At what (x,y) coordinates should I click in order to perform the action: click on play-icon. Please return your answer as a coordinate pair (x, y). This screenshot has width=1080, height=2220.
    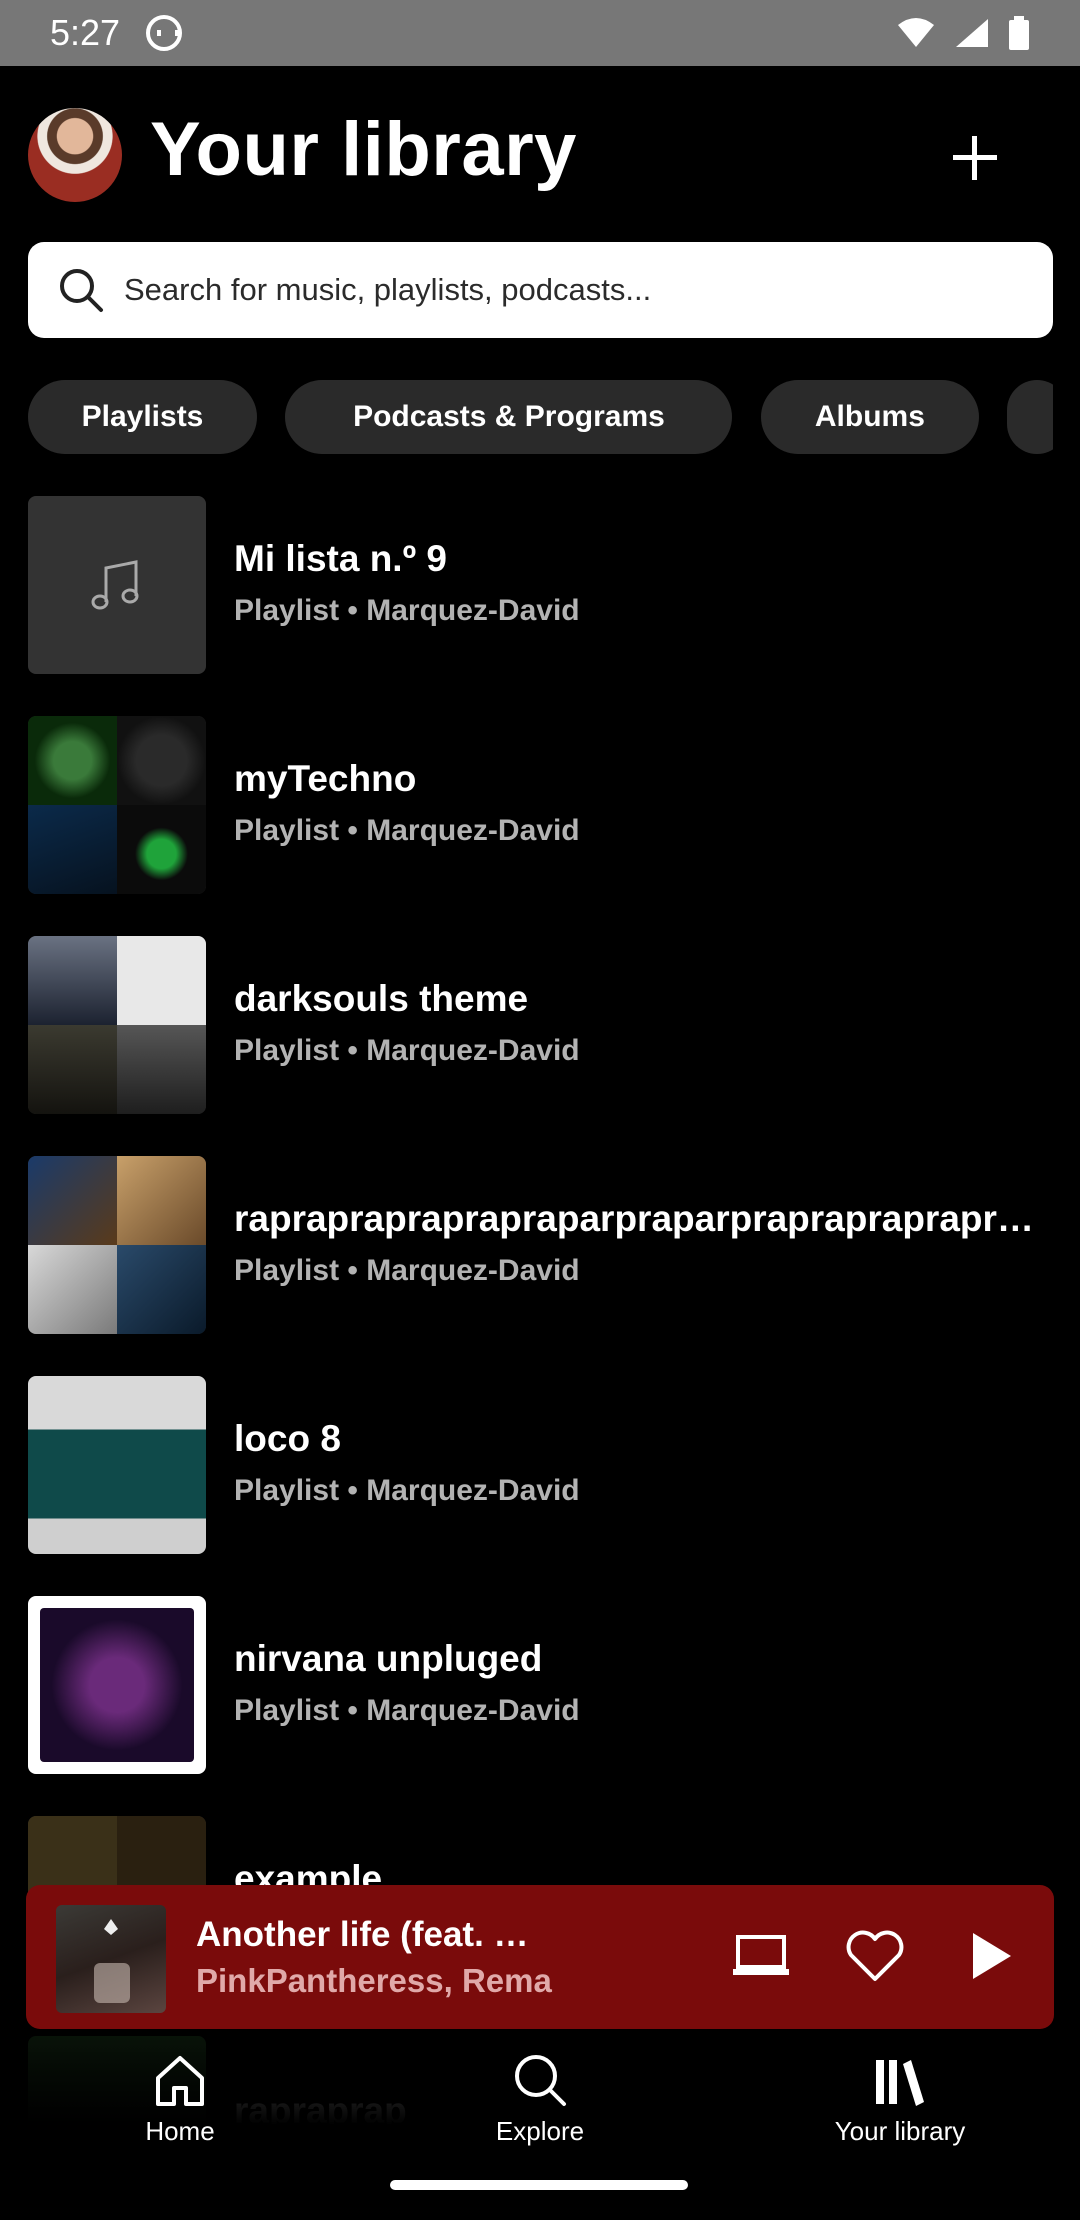
    Looking at the image, I should click on (992, 1956).